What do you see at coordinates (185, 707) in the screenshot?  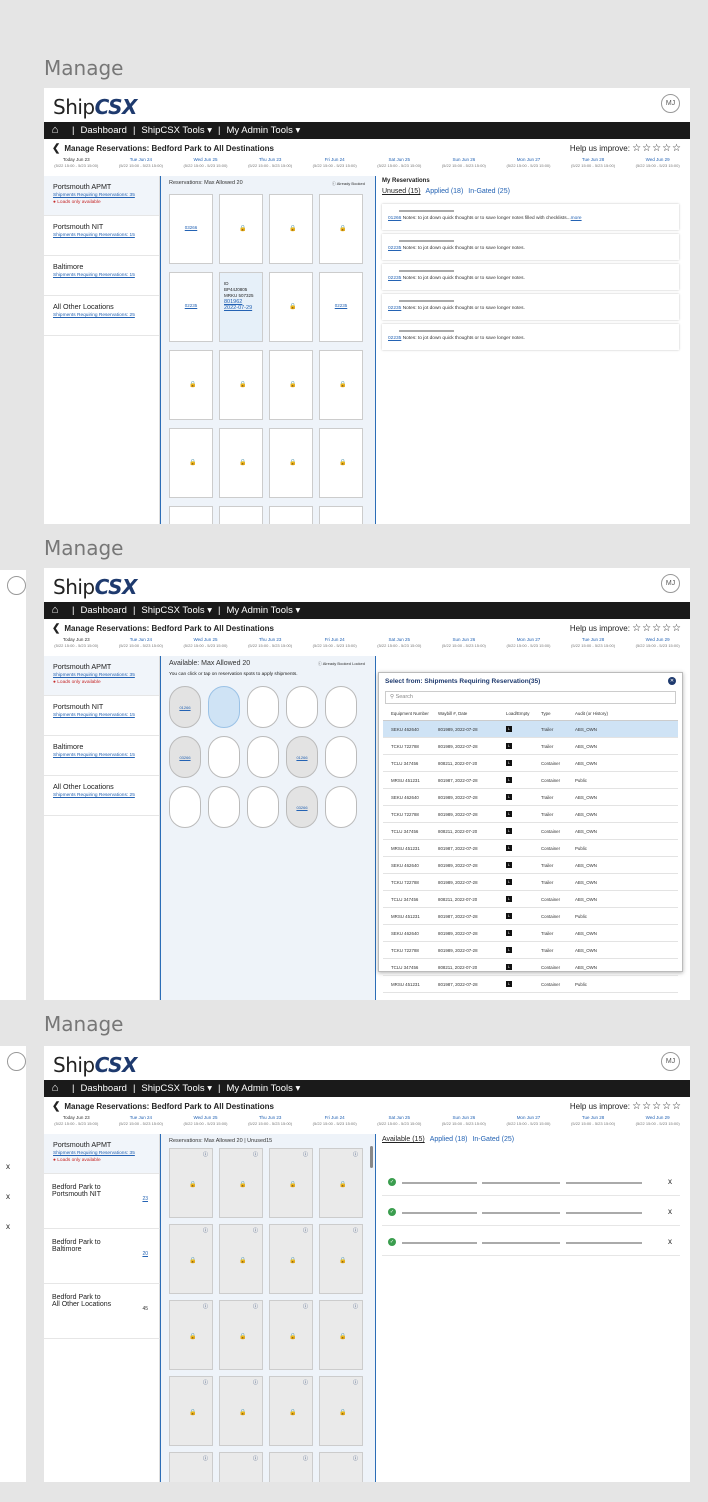 I see `spot: 01266` at bounding box center [185, 707].